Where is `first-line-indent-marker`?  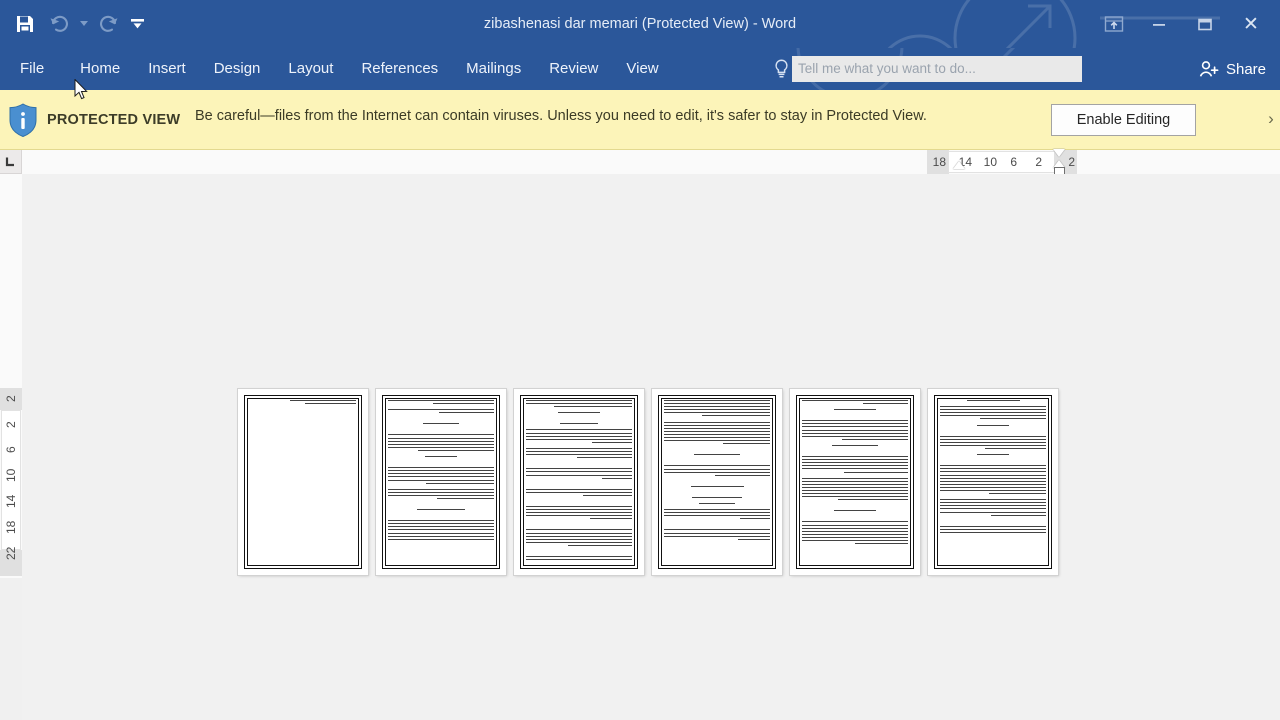 first-line-indent-marker is located at coordinates (959, 165).